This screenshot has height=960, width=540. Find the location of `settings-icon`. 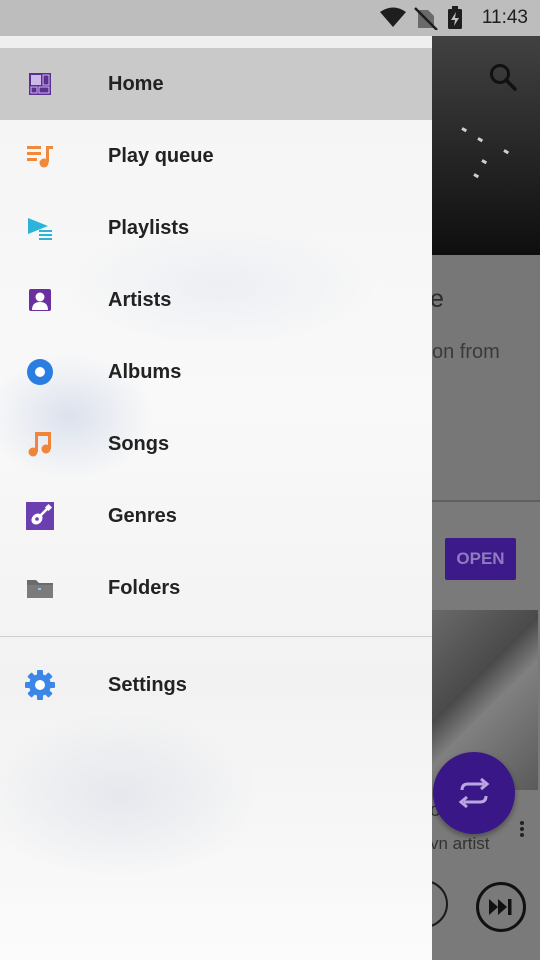

settings-icon is located at coordinates (40, 685).